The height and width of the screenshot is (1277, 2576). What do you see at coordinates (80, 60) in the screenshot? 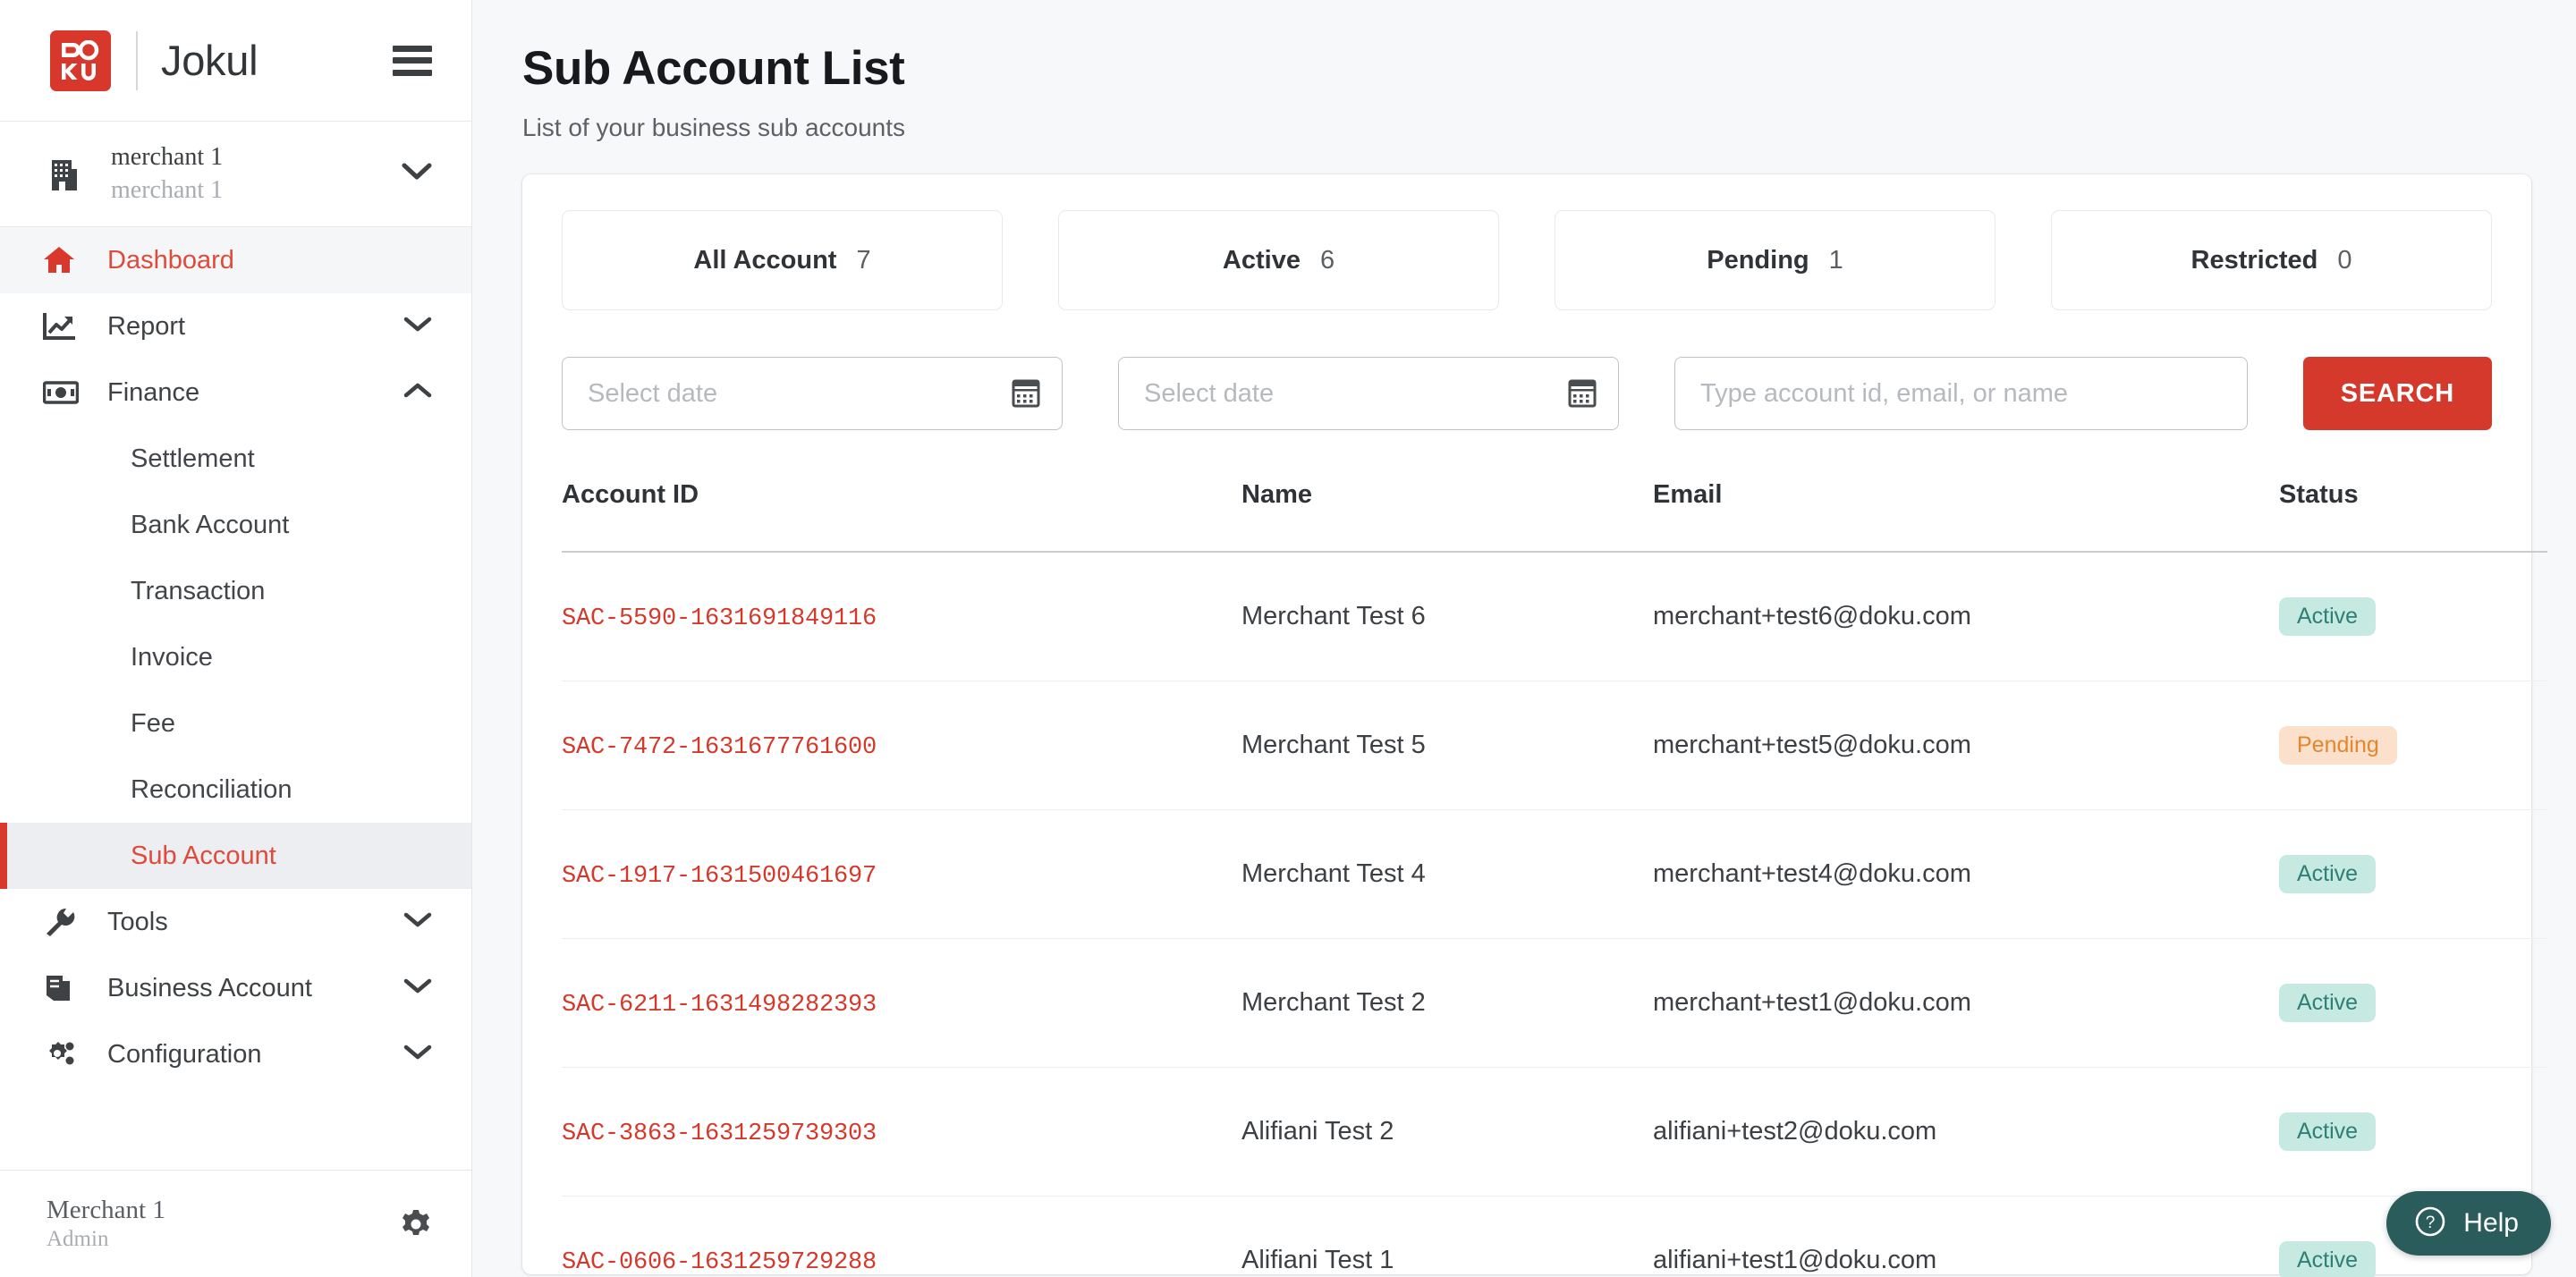
I see `doku-logo-icon` at bounding box center [80, 60].